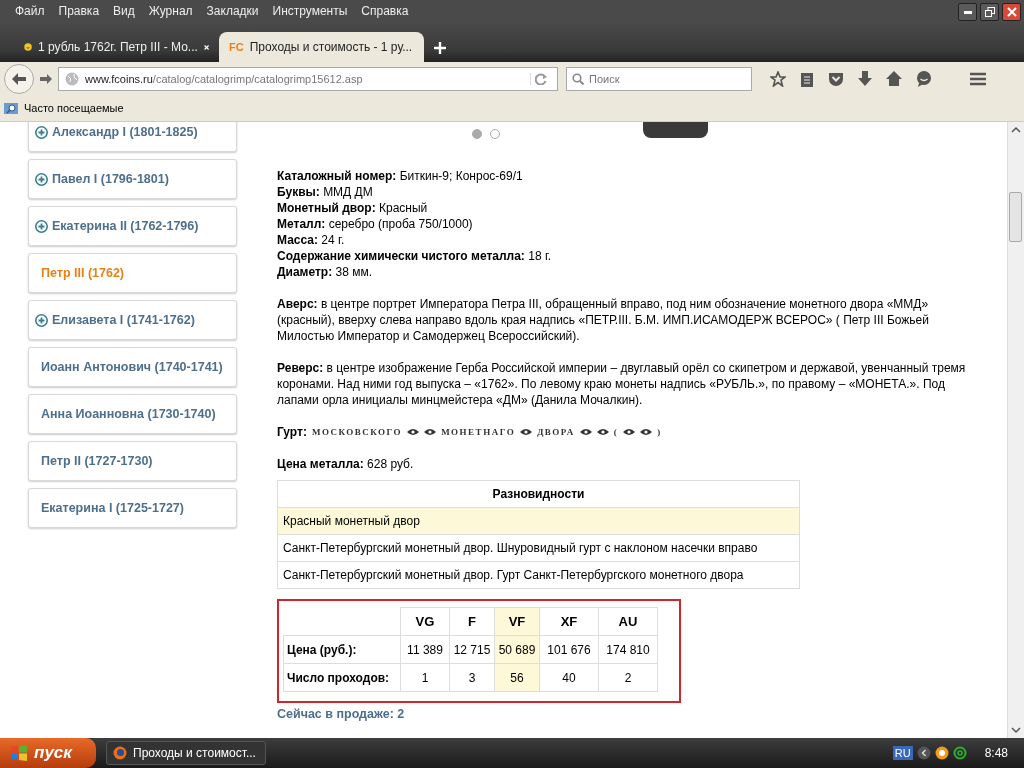 Image resolution: width=1024 pixels, height=768 pixels. Describe the element at coordinates (170, 11) in the screenshot. I see `menu-item: Журнал` at that location.